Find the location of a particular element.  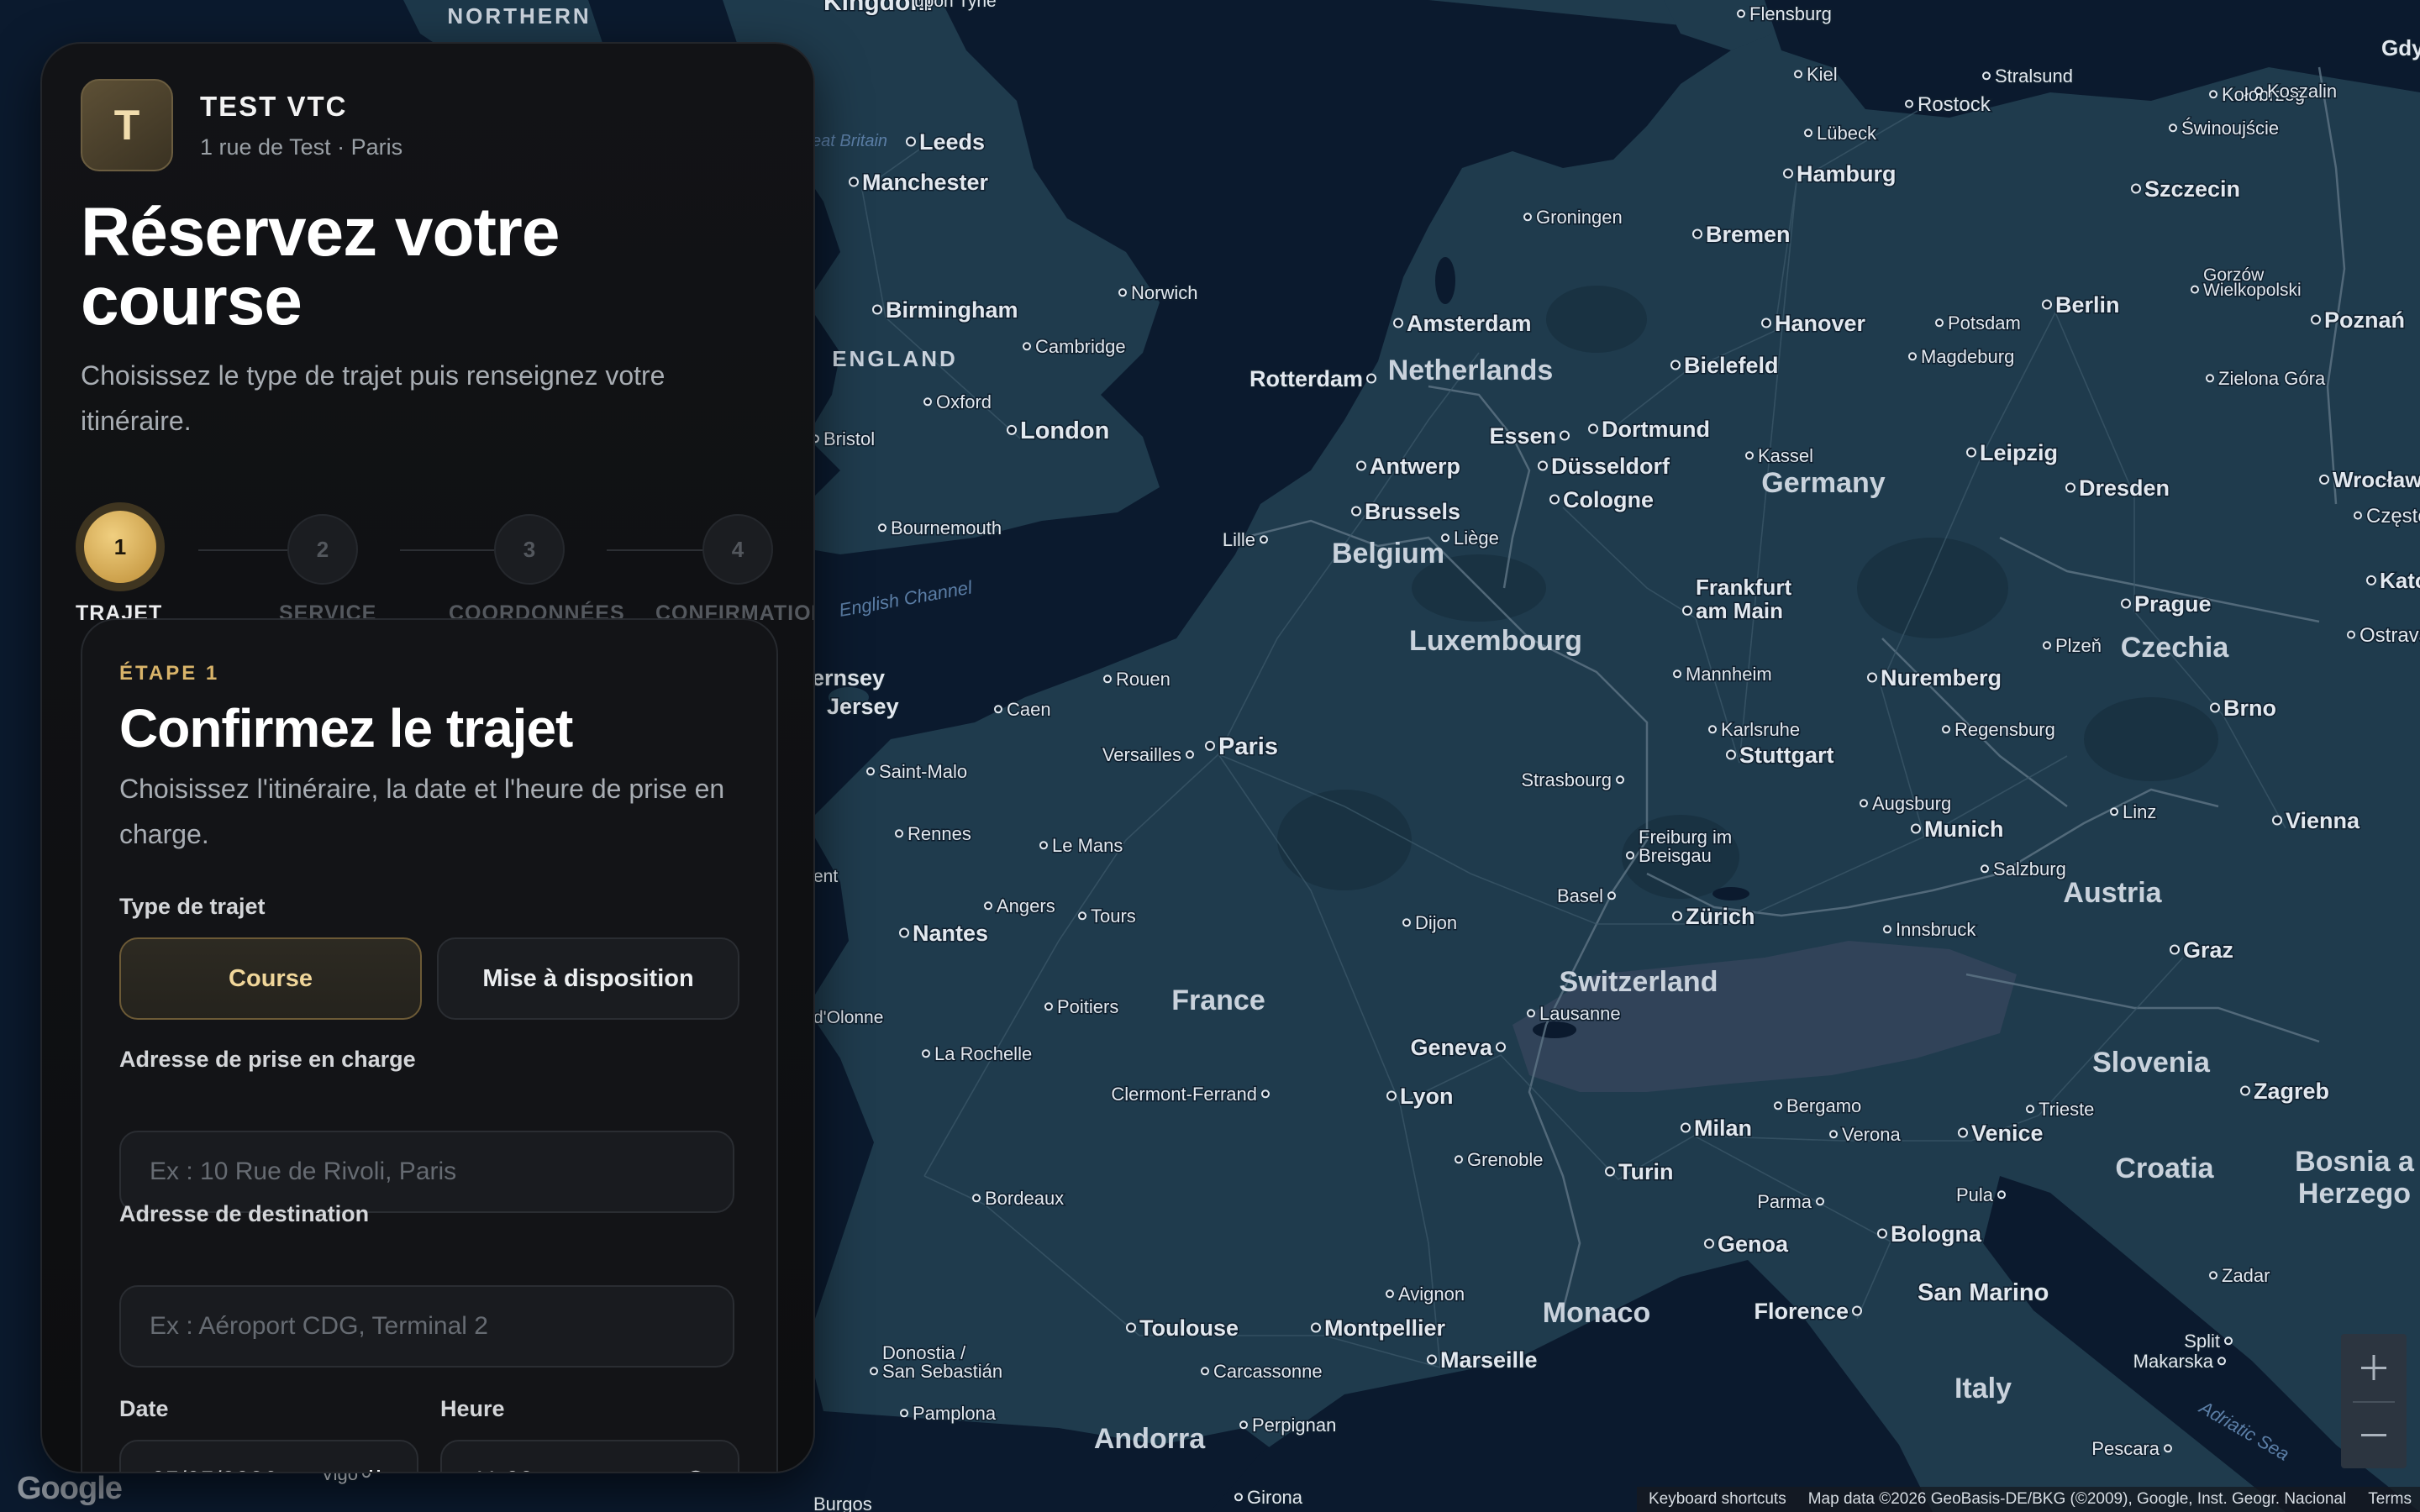

map-city: Venice is located at coordinates (2001, 1133).